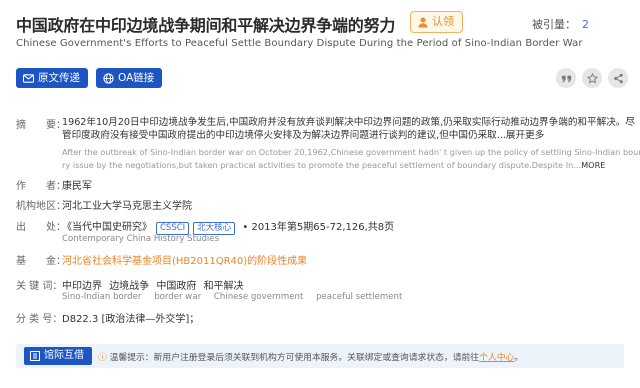  What do you see at coordinates (107, 227) in the screenshot?
I see `journal-link: 《当代中国史研究》` at bounding box center [107, 227].